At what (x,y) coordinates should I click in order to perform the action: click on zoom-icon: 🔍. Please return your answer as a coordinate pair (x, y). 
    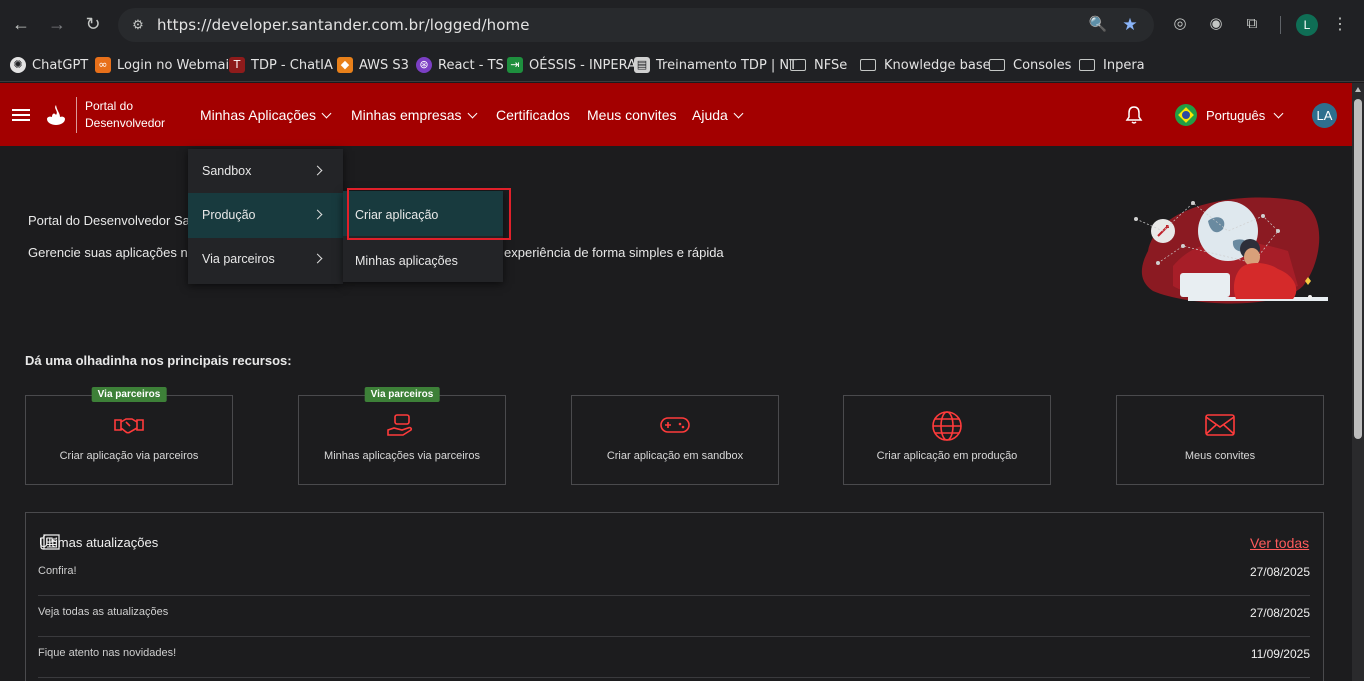
    Looking at the image, I should click on (1098, 25).